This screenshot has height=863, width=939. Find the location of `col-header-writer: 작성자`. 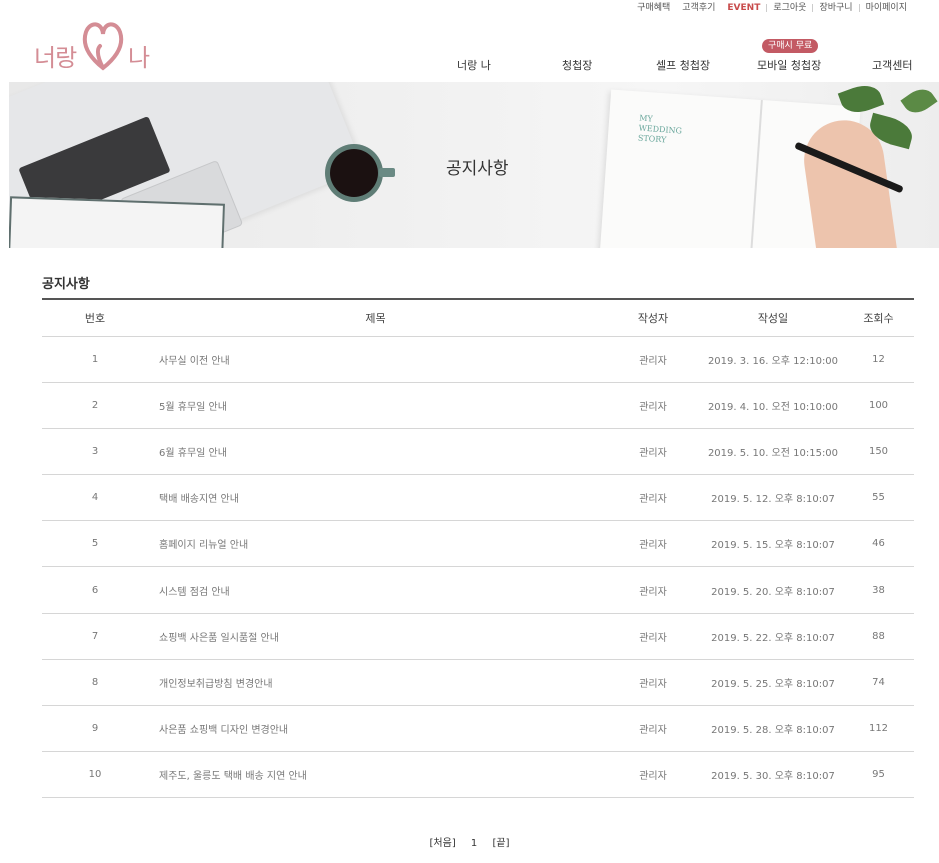

col-header-writer: 작성자 is located at coordinates (653, 317).